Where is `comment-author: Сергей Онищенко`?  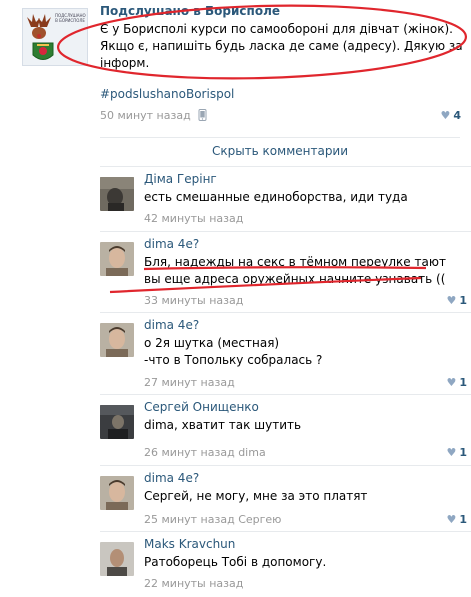
comment-author: Сергей Онищенко is located at coordinates (201, 407).